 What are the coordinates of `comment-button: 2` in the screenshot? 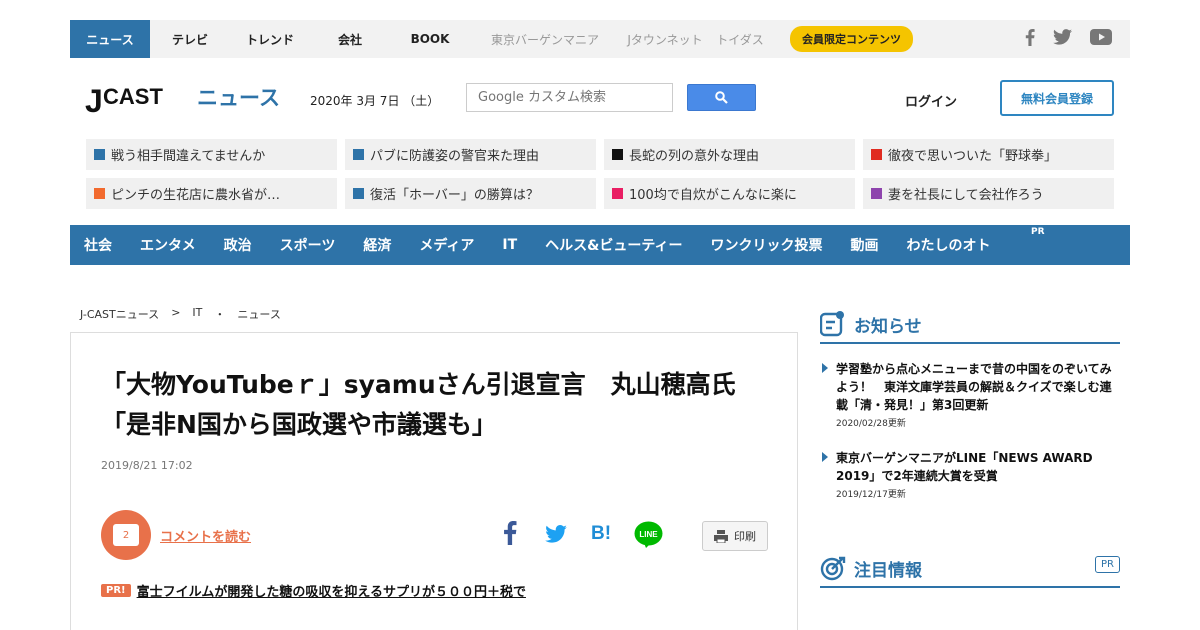 It's located at (126, 535).